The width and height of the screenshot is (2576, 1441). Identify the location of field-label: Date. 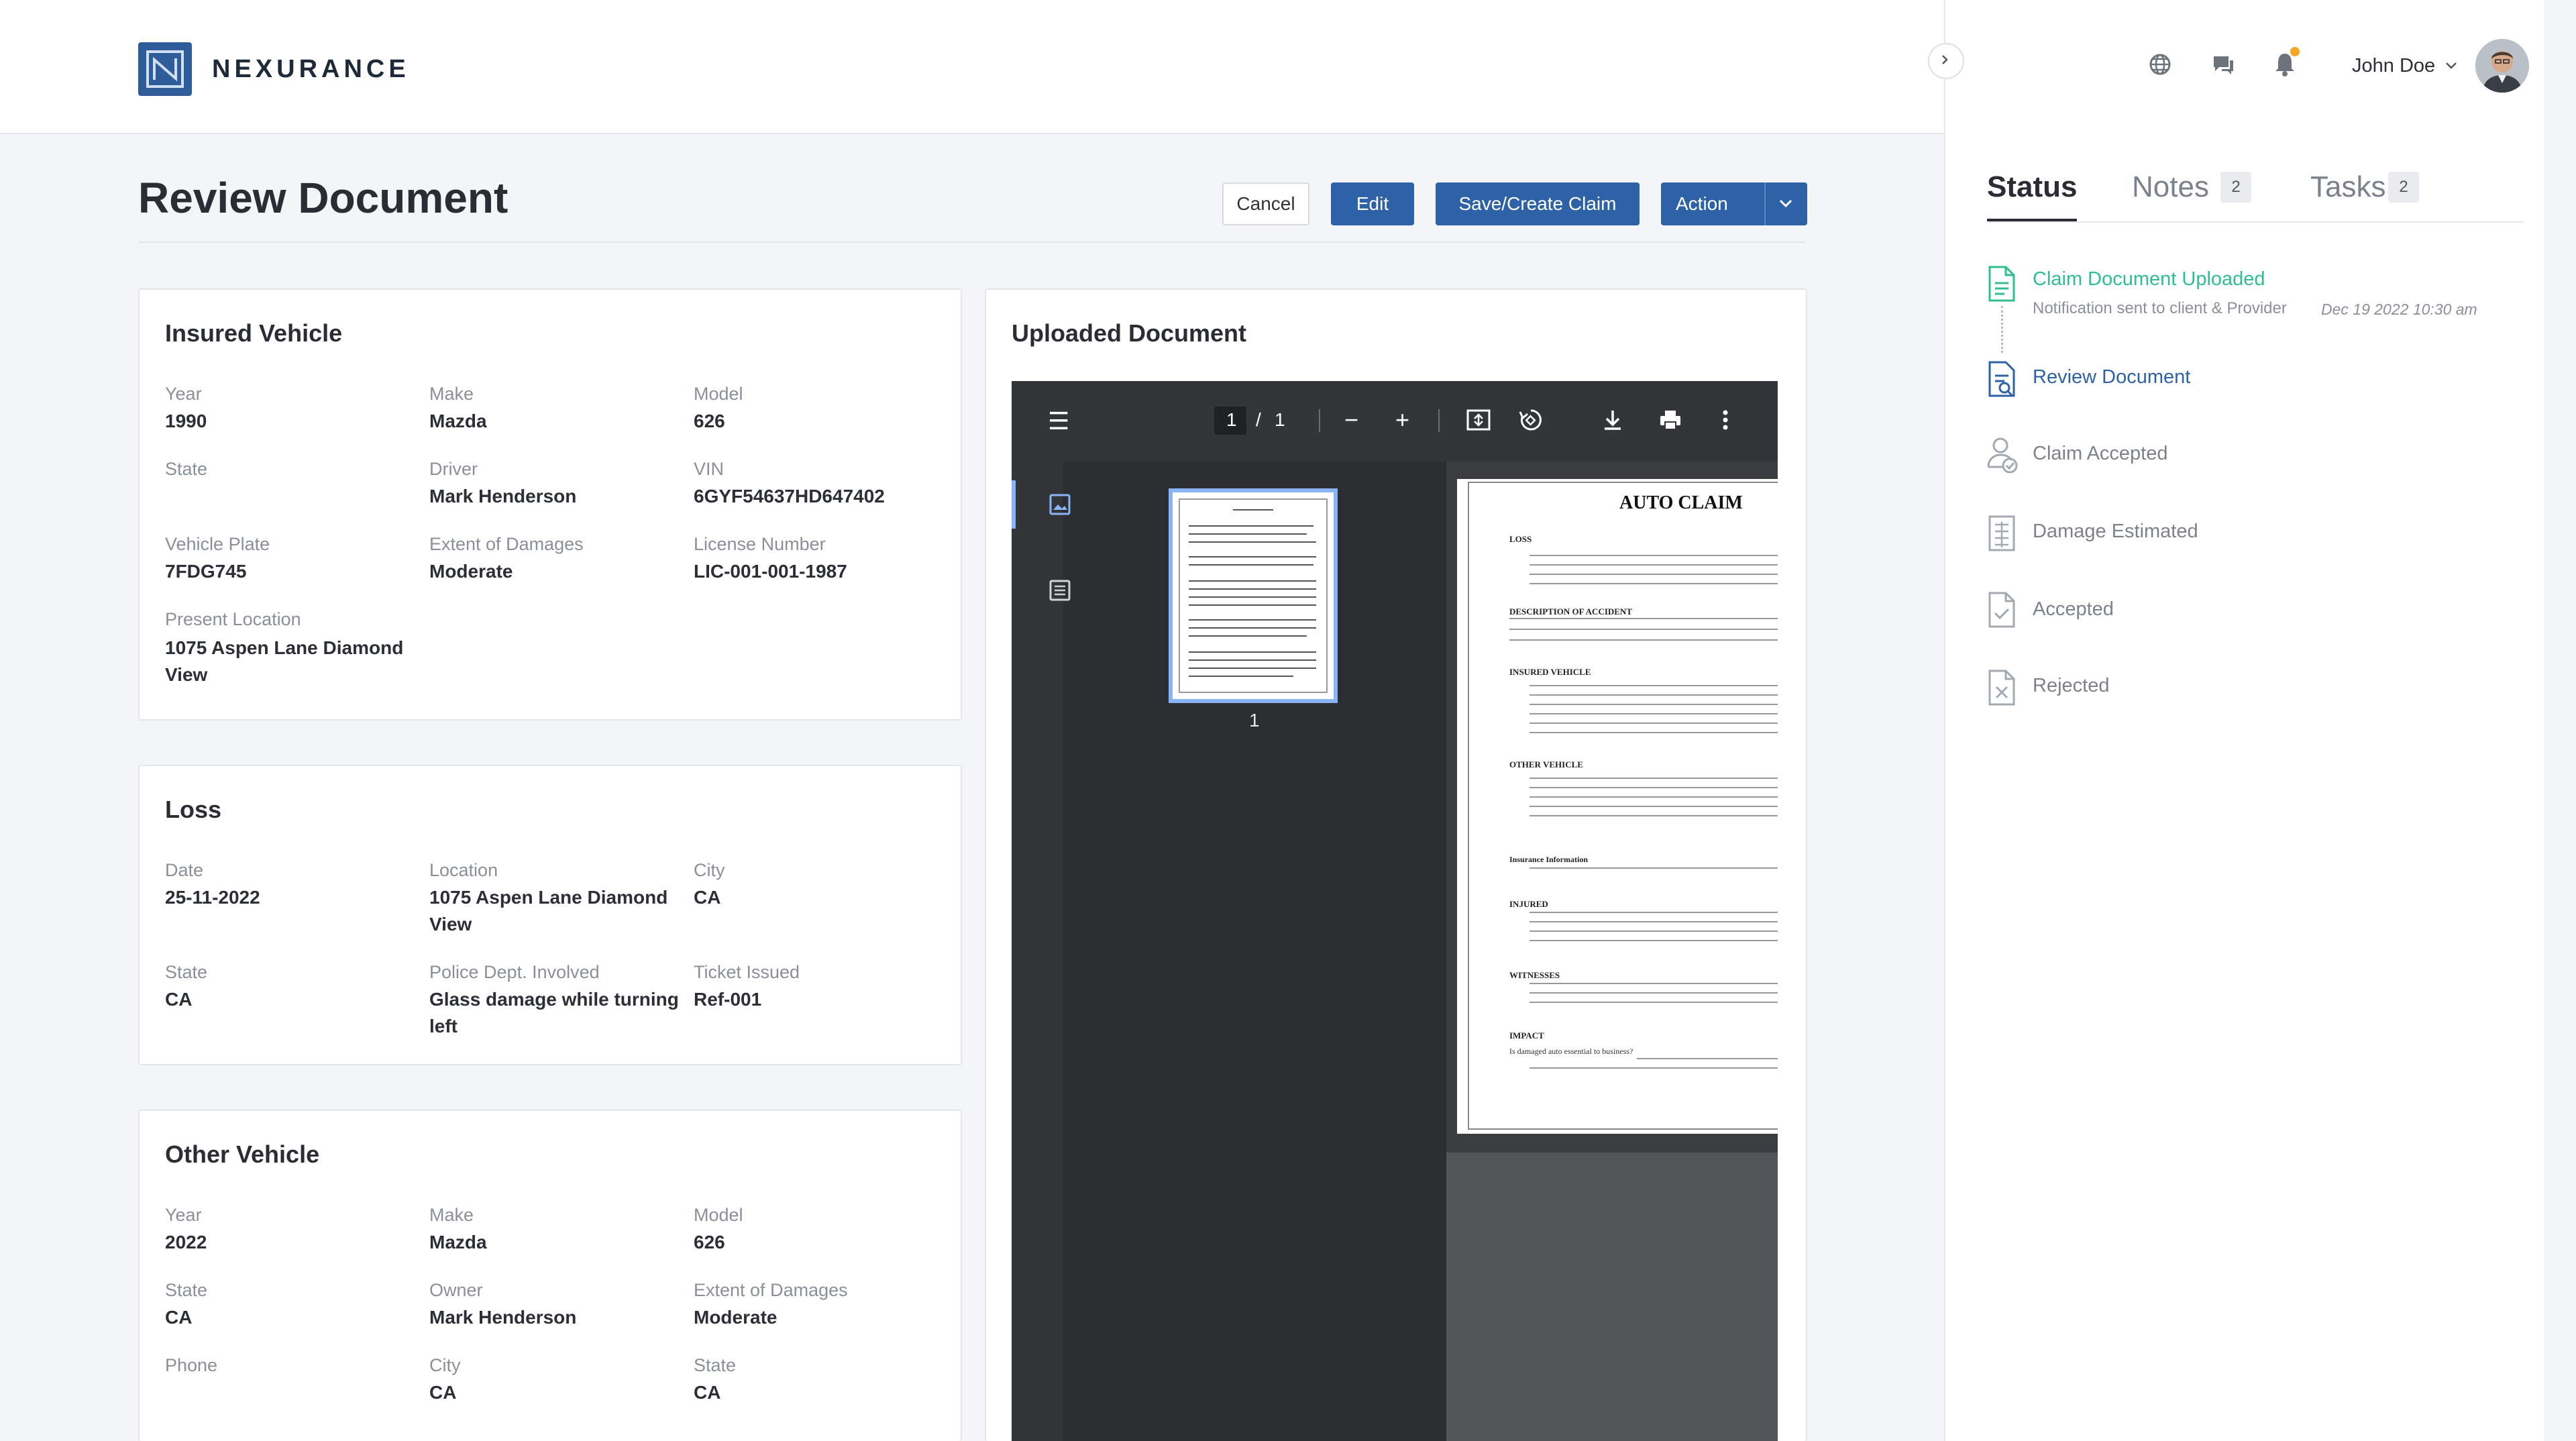
(184, 870).